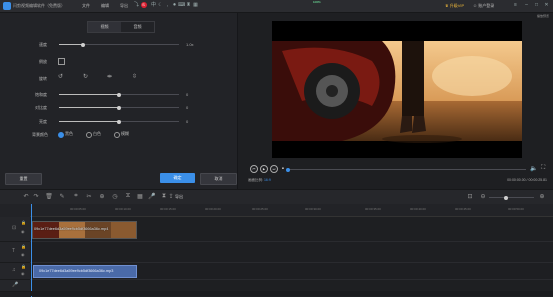 The image size is (553, 297). I want to click on tray-grid-icon: ▦, so click(195, 5).